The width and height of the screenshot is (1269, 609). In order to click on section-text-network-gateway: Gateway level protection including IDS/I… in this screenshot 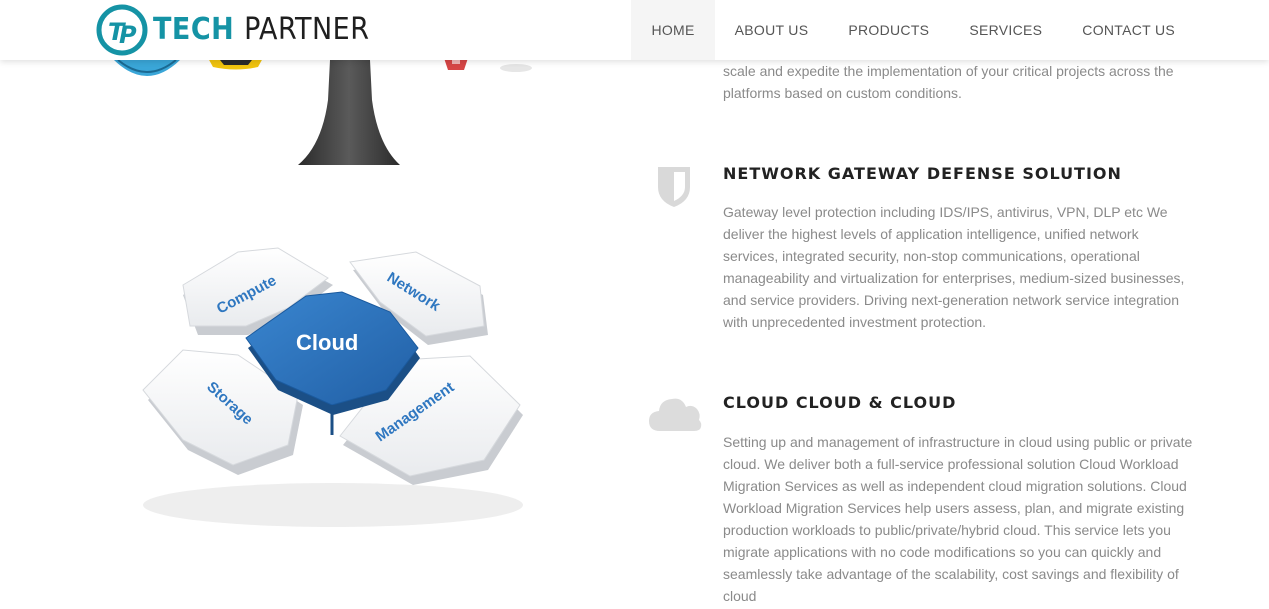, I will do `click(954, 267)`.